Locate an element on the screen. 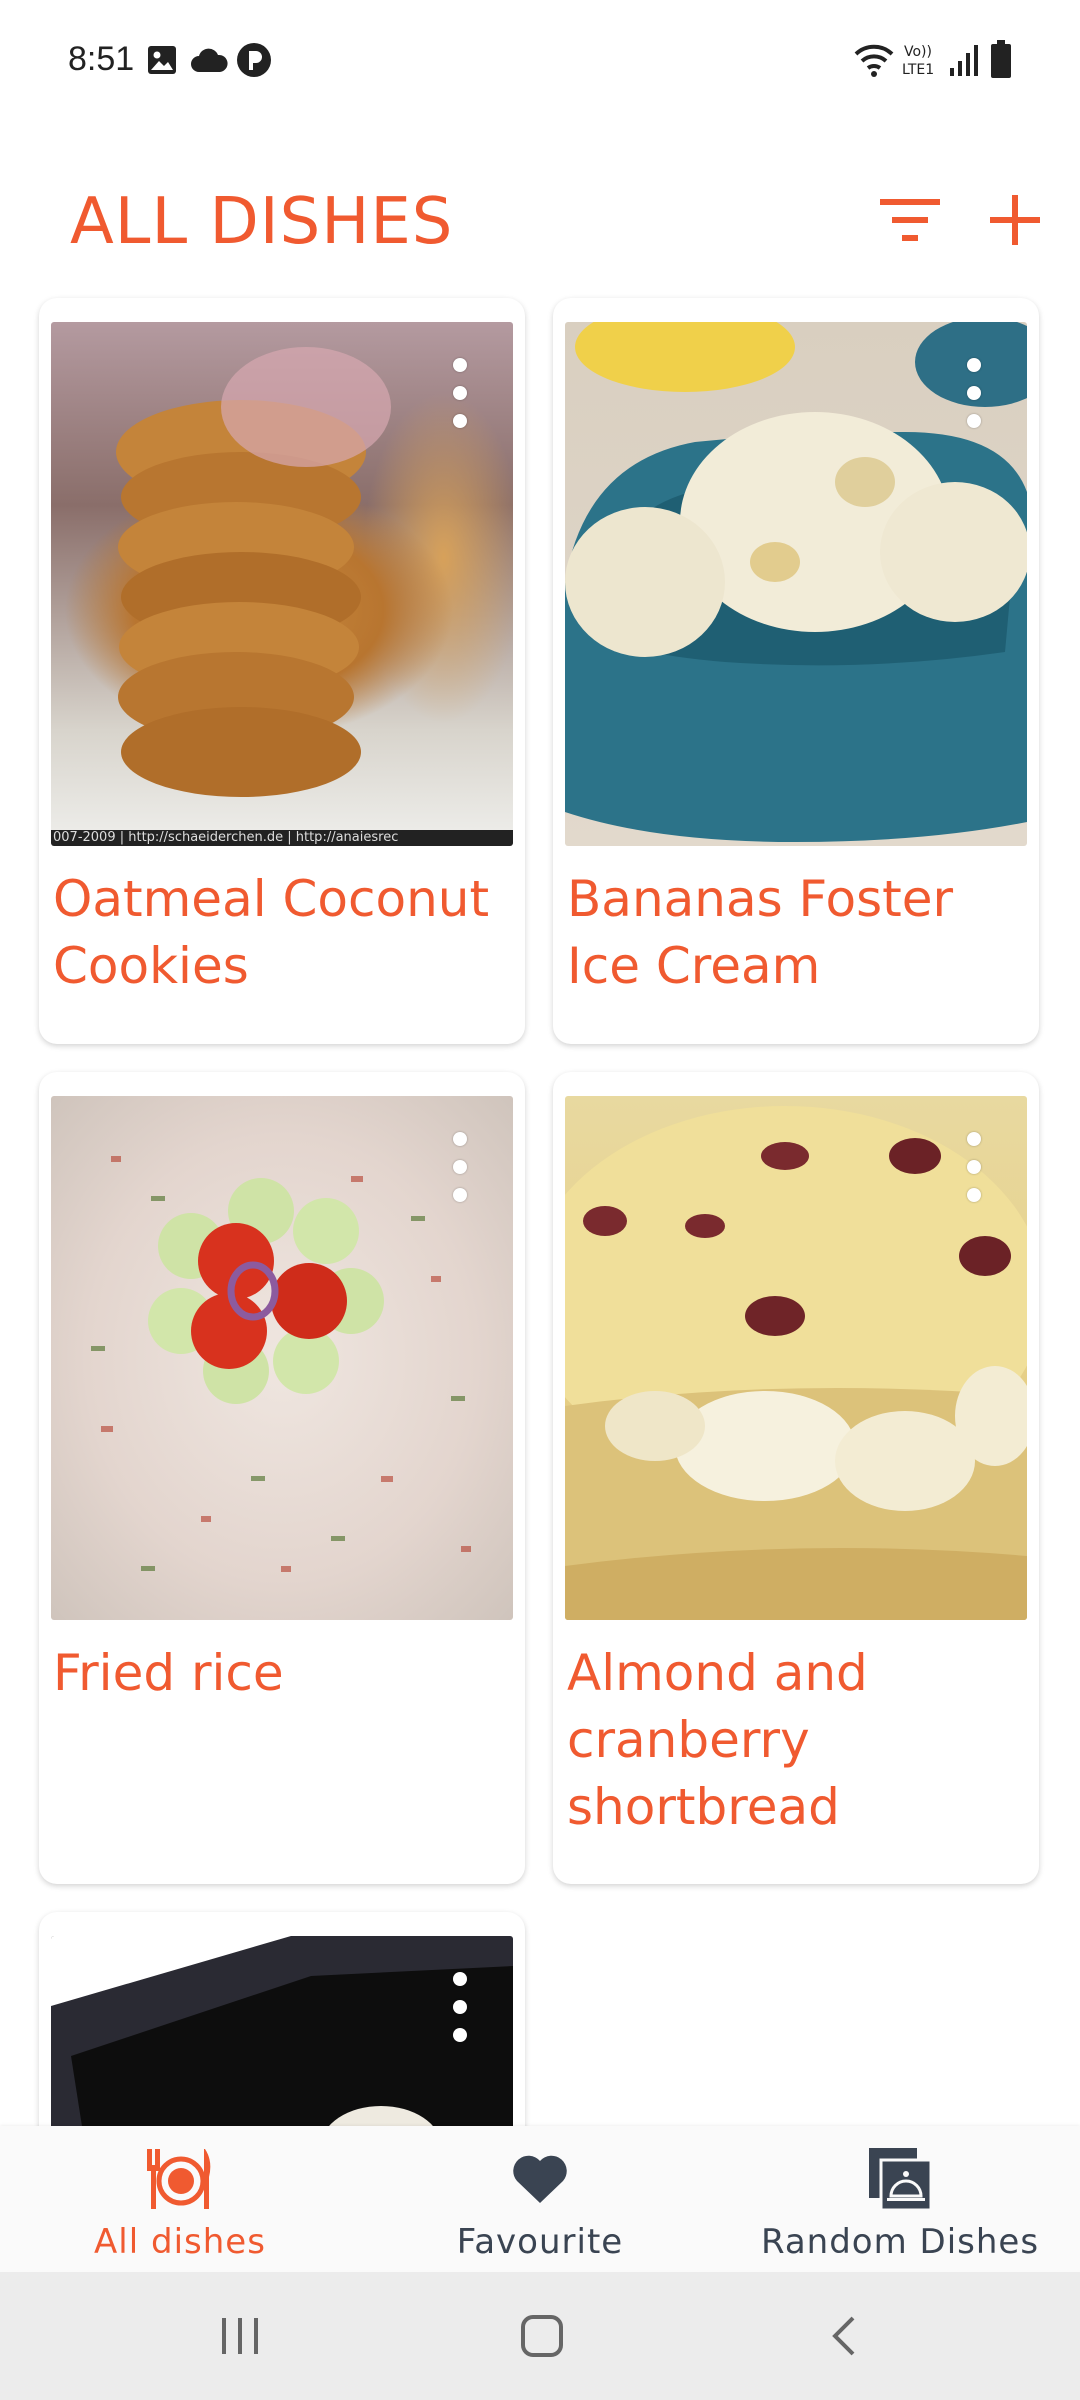  gallery-icon is located at coordinates (162, 60).